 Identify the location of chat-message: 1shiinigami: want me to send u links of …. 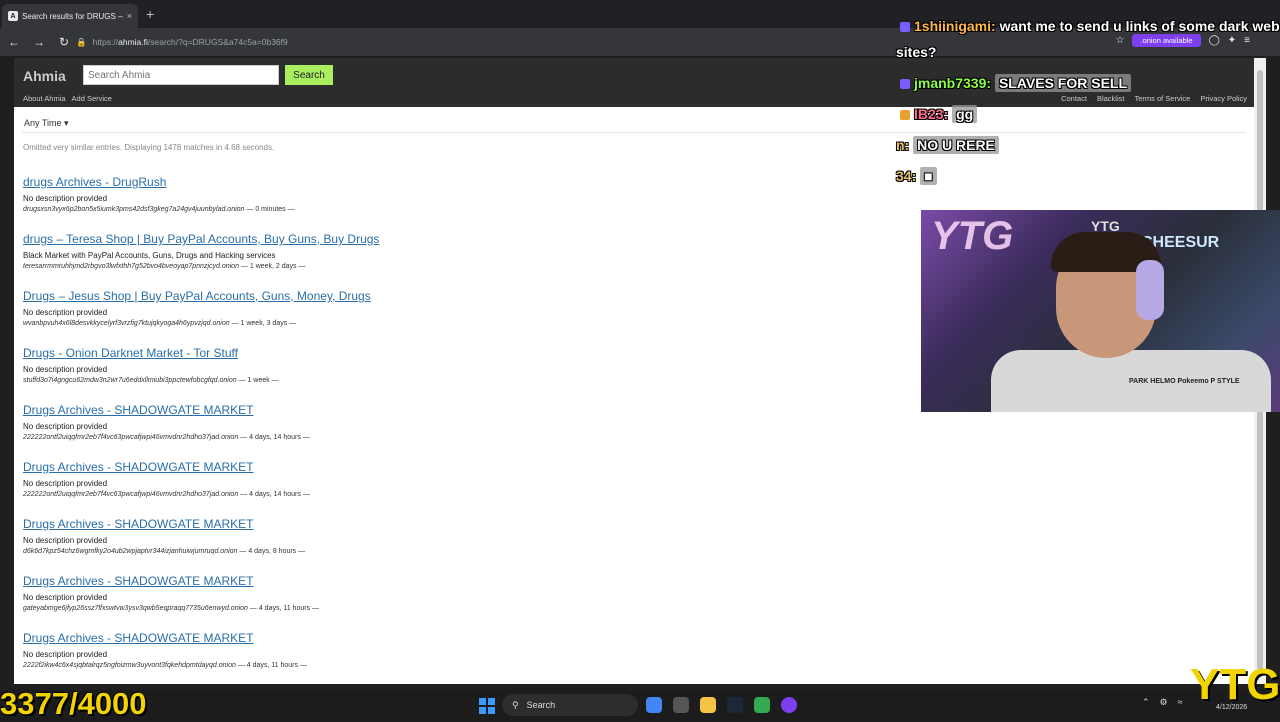
(1090, 26).